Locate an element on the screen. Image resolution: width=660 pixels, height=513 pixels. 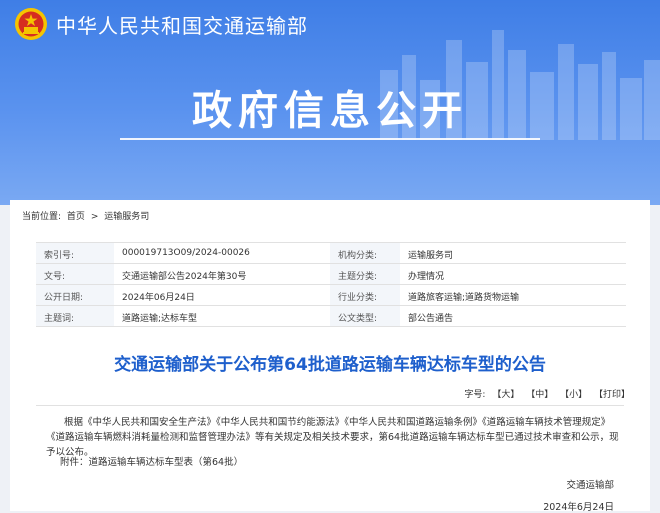
page-title: 政府信息公开 is located at coordinates (330, 111).